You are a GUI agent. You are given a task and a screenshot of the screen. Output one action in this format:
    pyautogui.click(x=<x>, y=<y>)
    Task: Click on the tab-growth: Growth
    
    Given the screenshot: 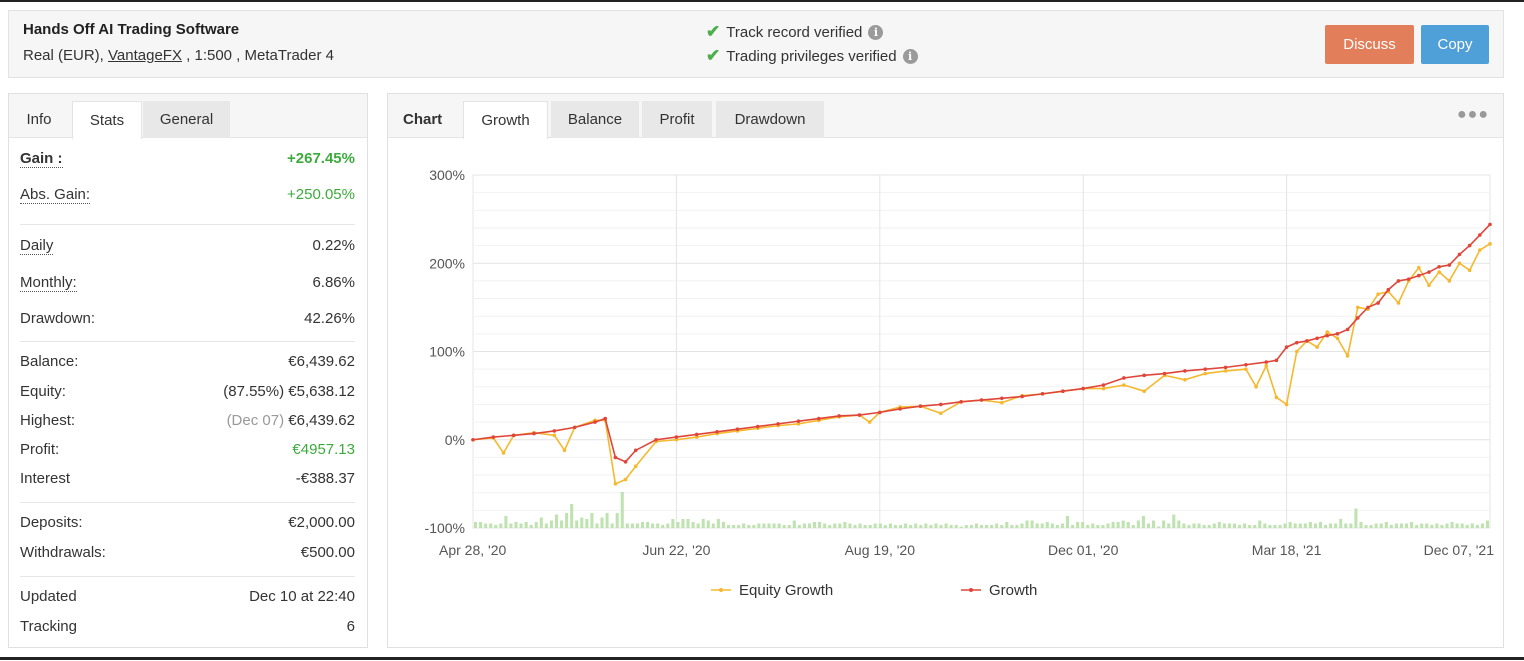 What is the action you would take?
    pyautogui.click(x=505, y=120)
    